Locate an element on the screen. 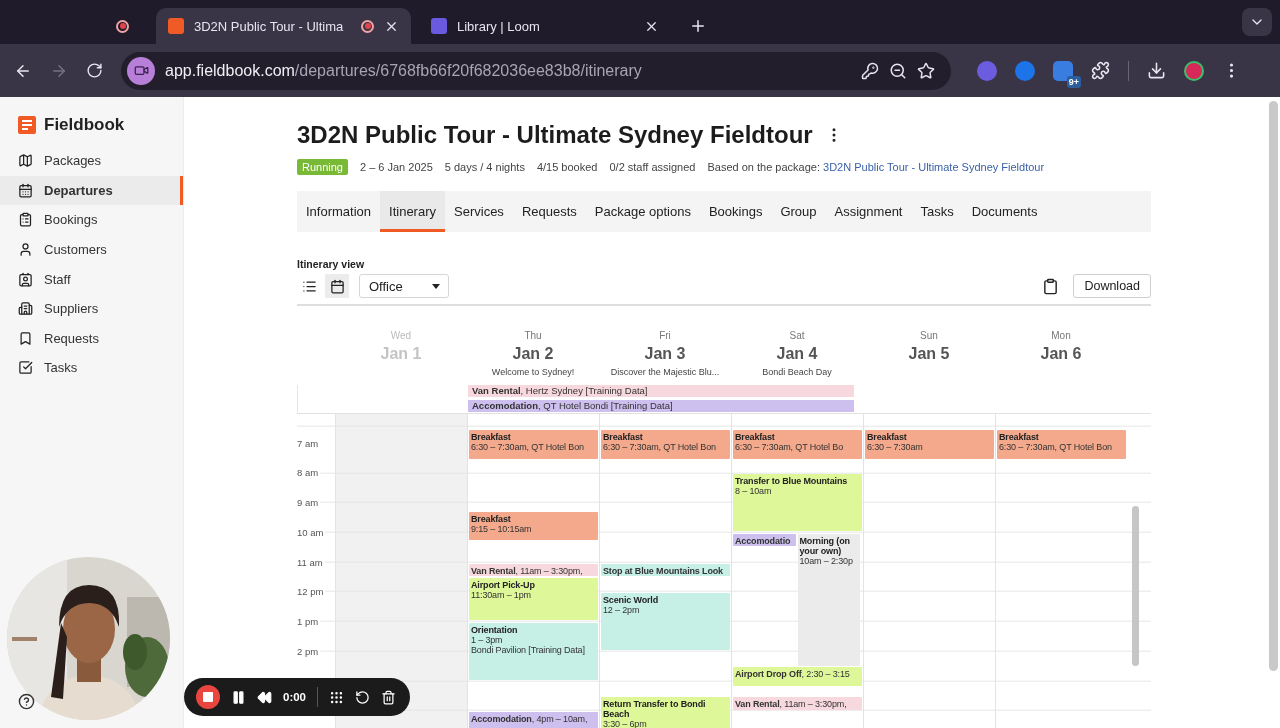  status-tag: Running is located at coordinates (322, 167).